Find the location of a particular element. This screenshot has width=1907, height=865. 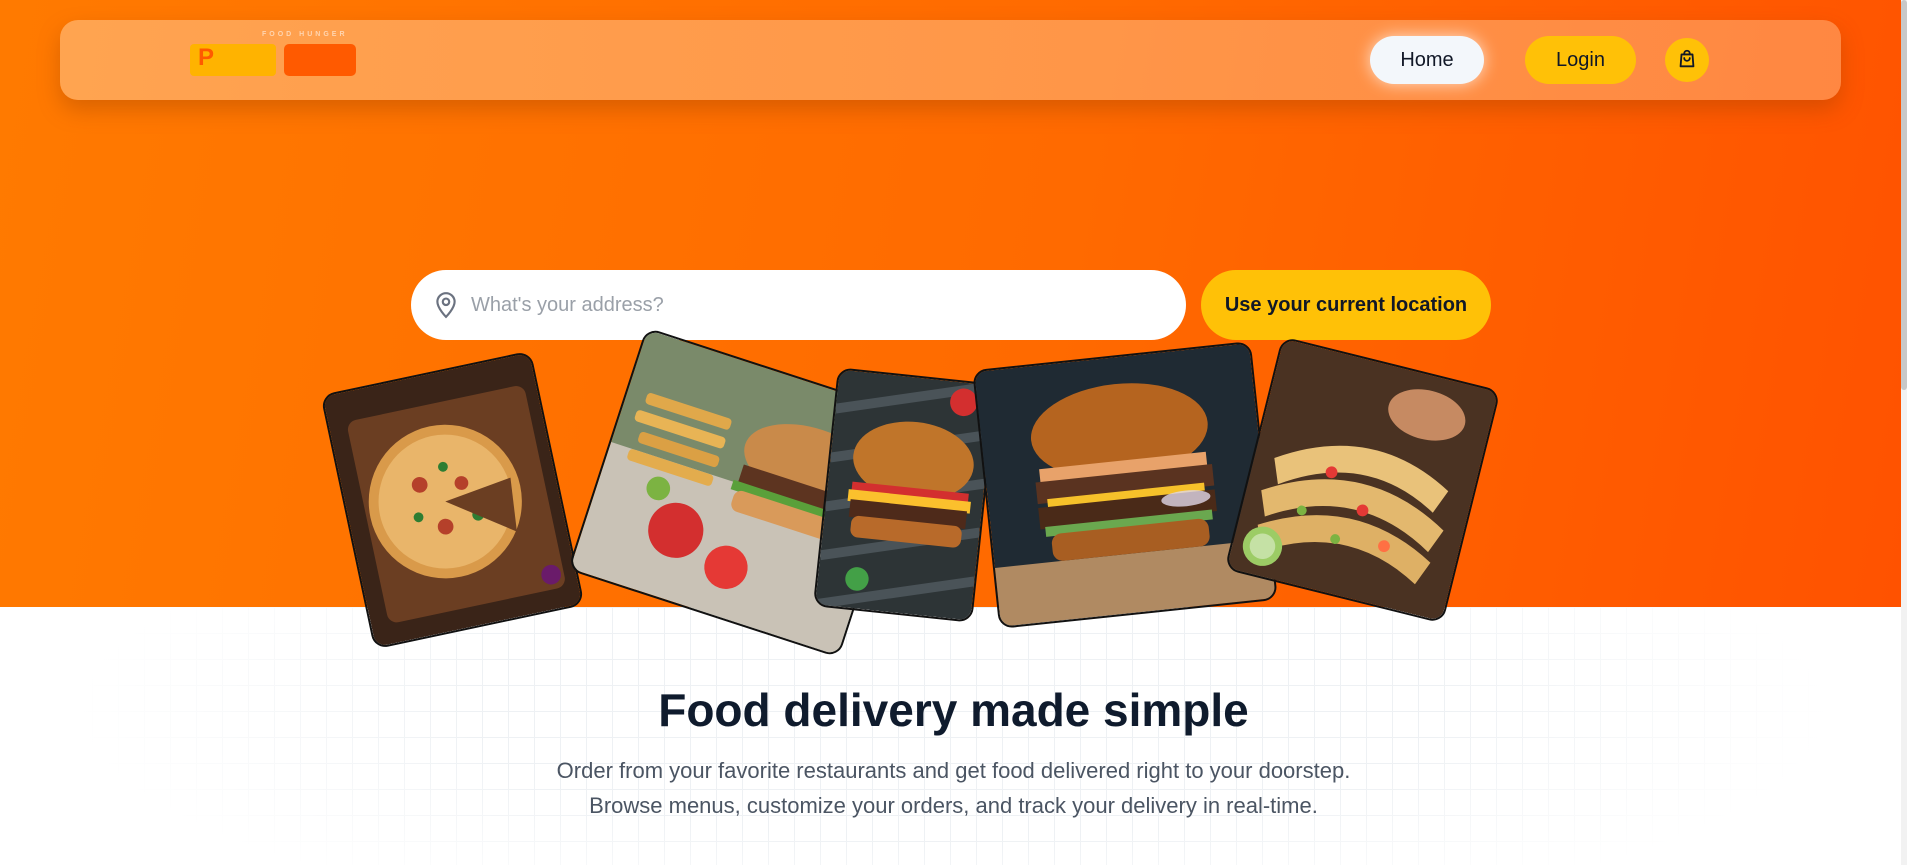

use-current-location-button: Use your current location is located at coordinates (1346, 305).